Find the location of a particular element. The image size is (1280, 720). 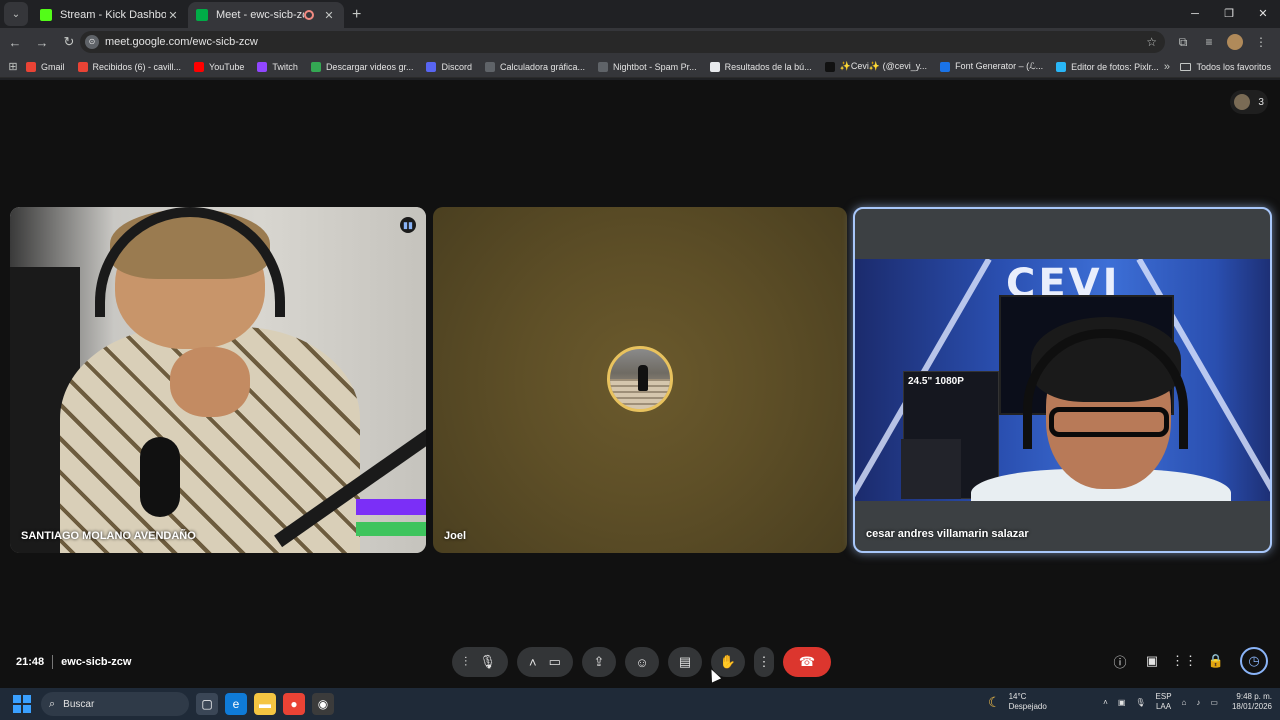

video-feed: CEVI 24.5" 1080P is located at coordinates (1062, 380).